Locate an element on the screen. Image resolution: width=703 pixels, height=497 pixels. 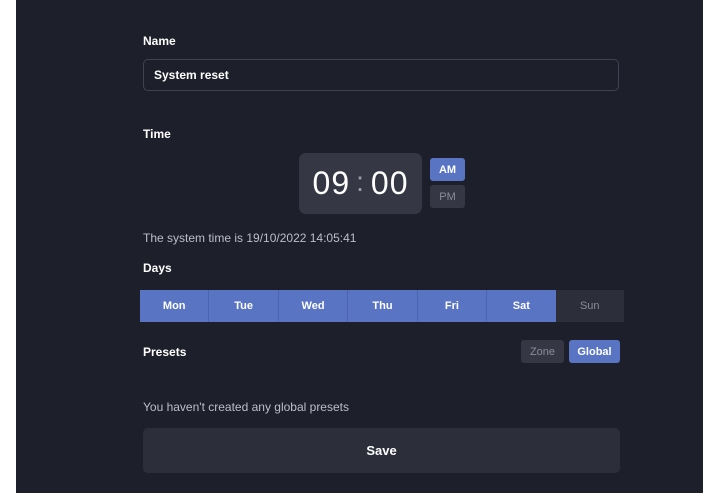
time-label: Time is located at coordinates (157, 134).